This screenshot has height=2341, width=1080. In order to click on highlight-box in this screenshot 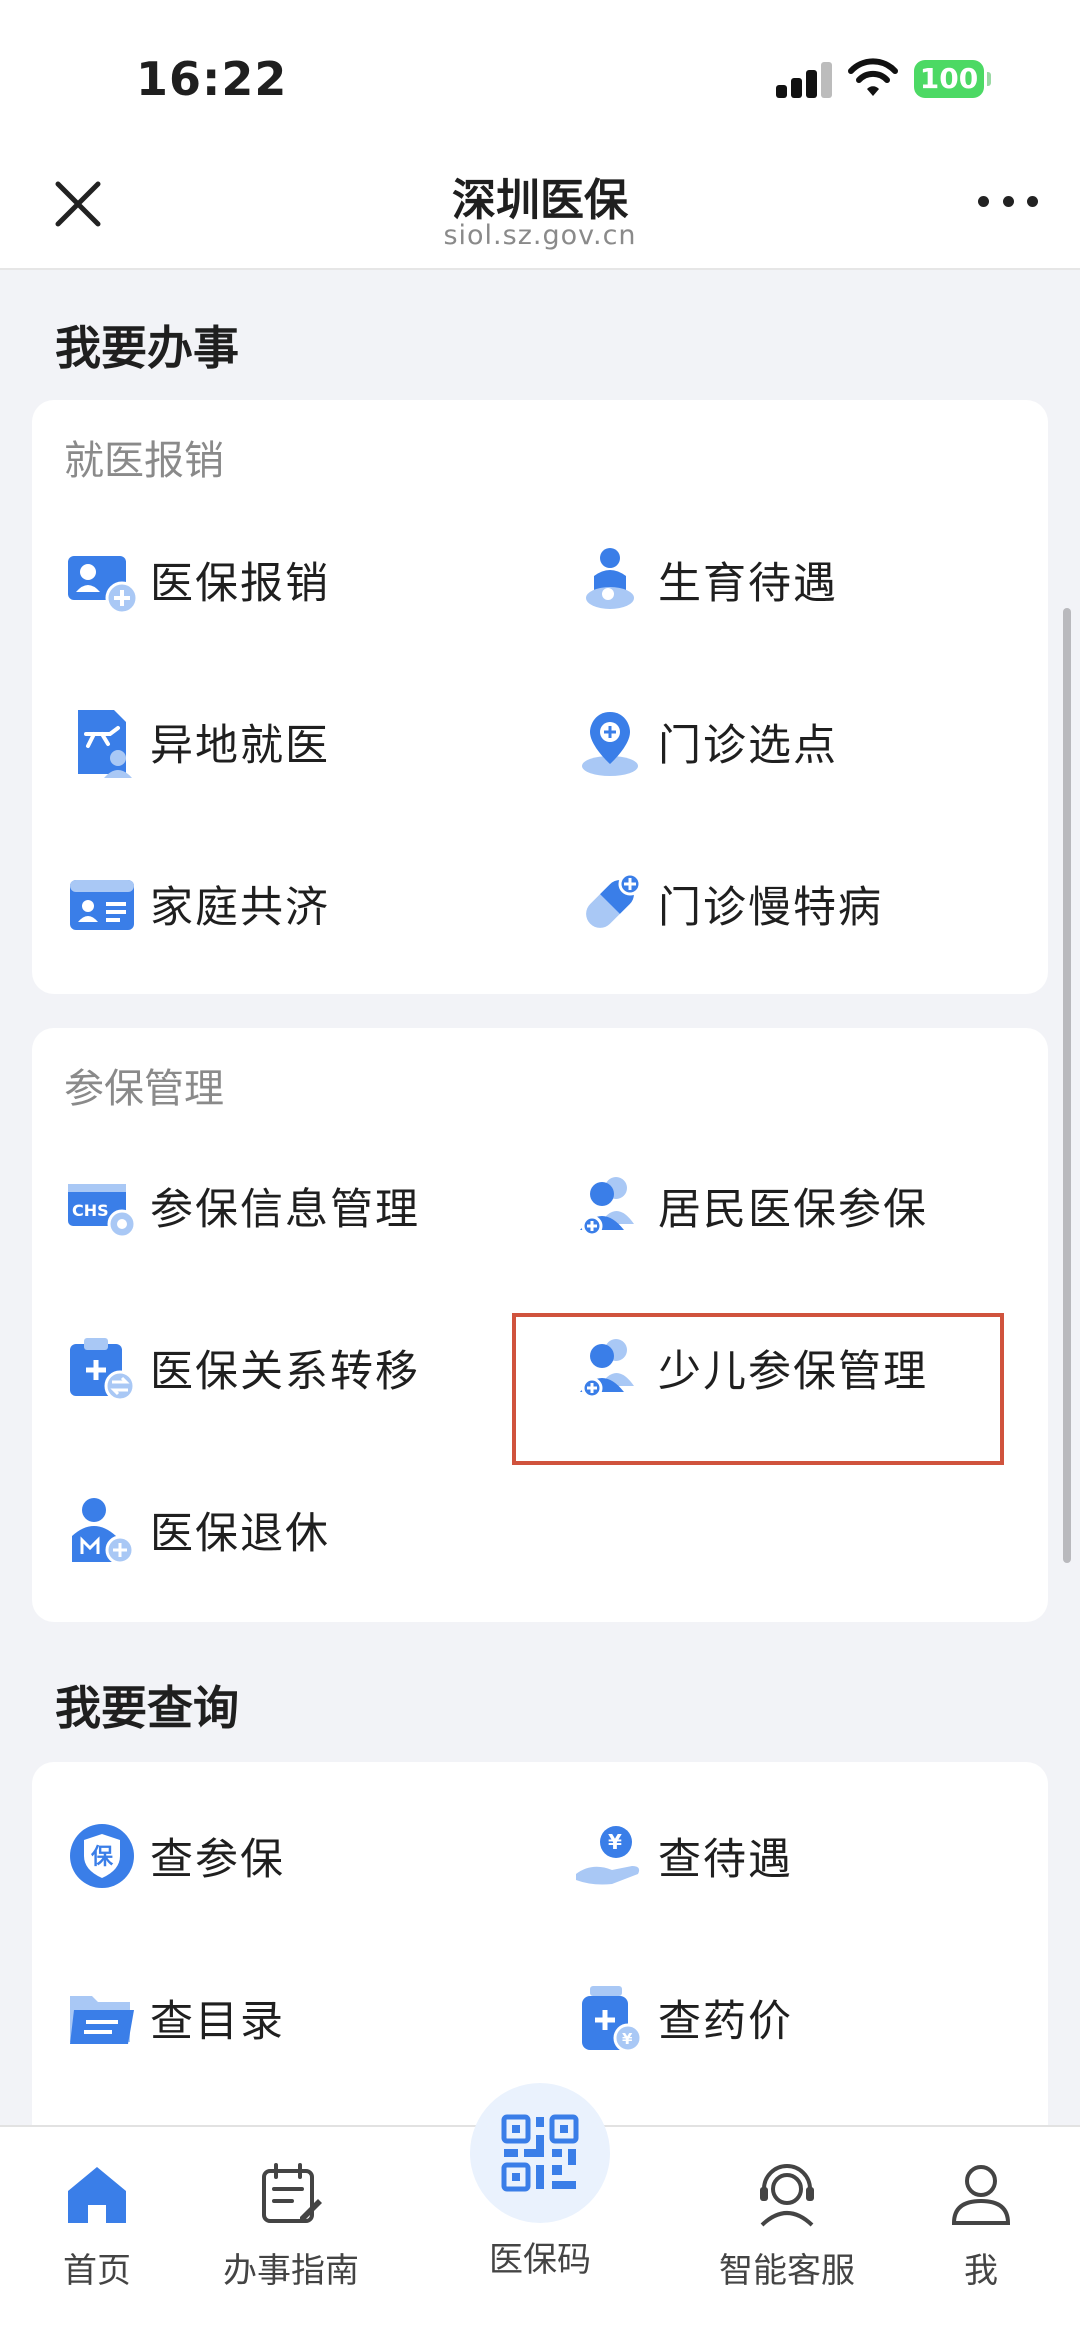, I will do `click(758, 1389)`.